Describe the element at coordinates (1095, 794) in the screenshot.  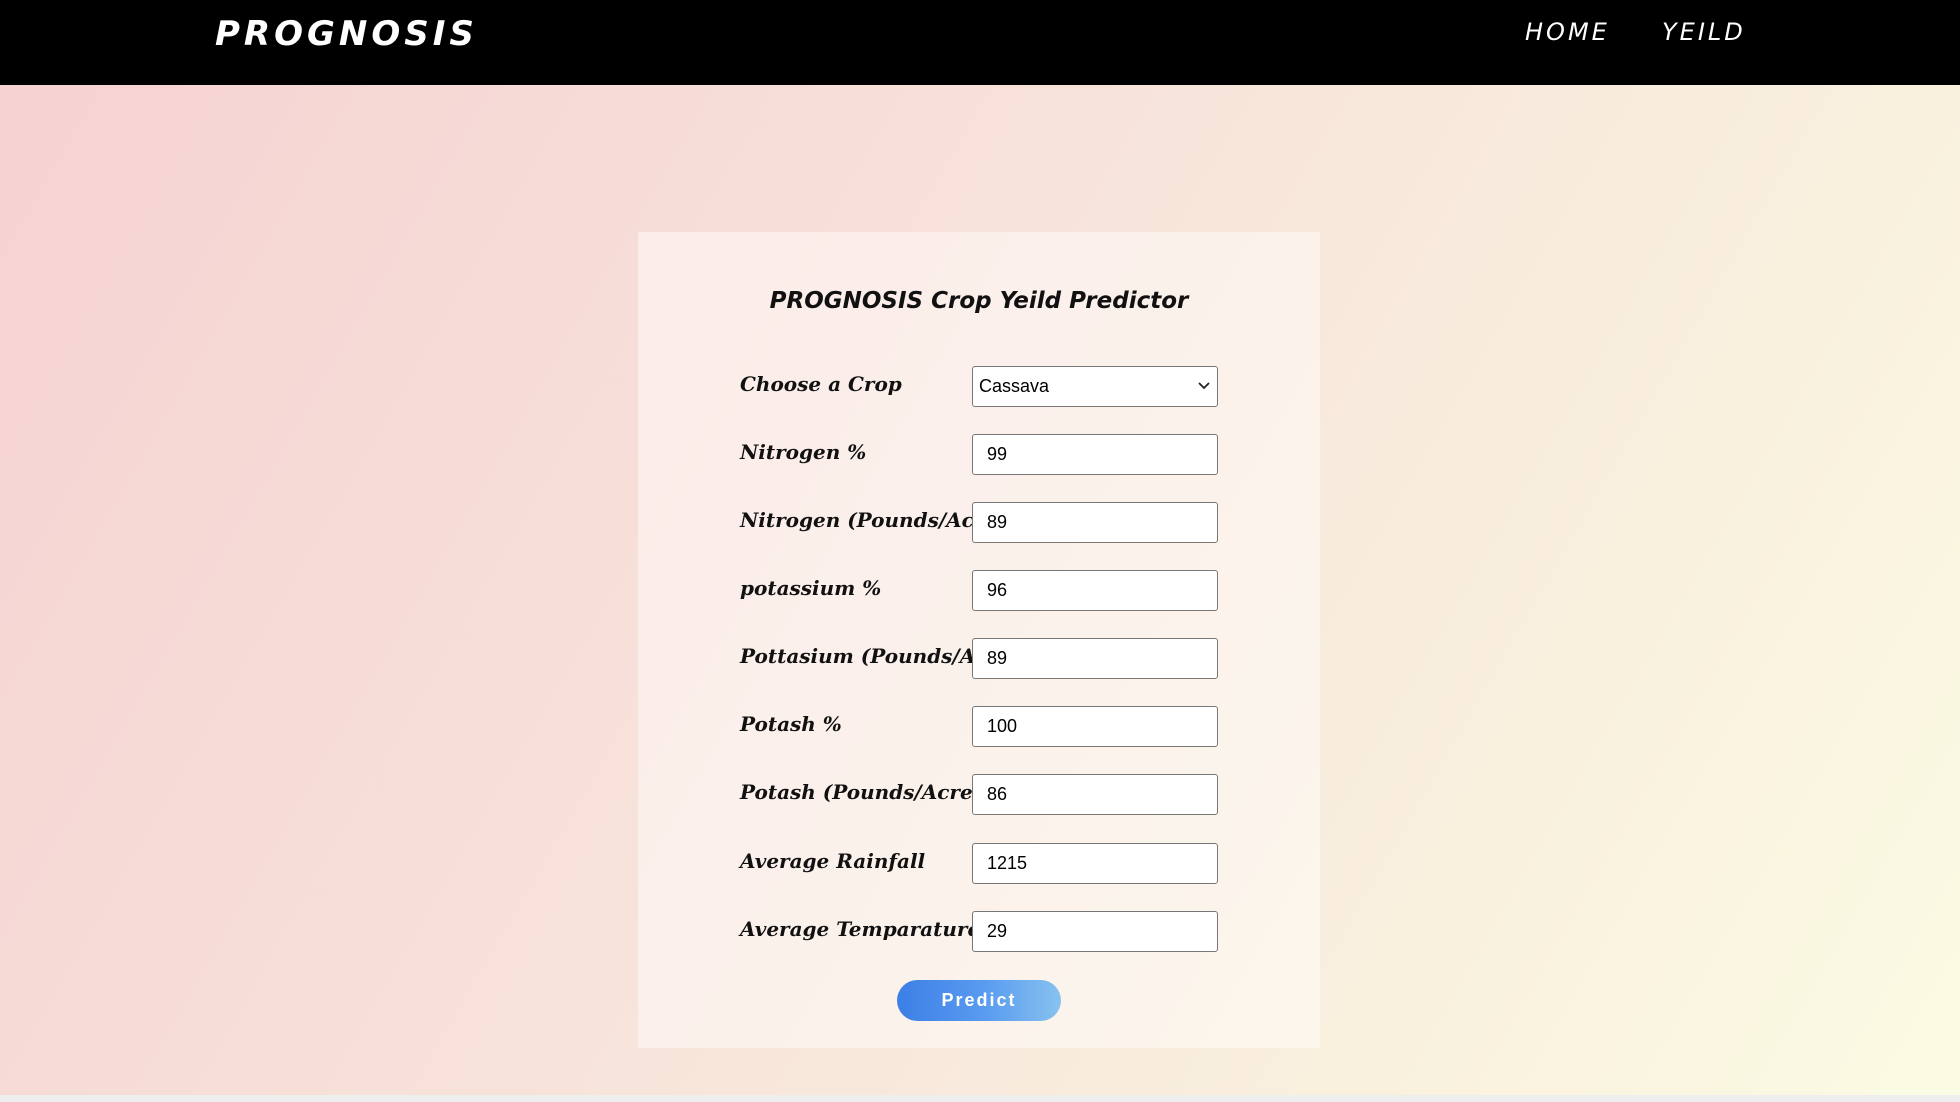
I see `potash-pounds-input` at that location.